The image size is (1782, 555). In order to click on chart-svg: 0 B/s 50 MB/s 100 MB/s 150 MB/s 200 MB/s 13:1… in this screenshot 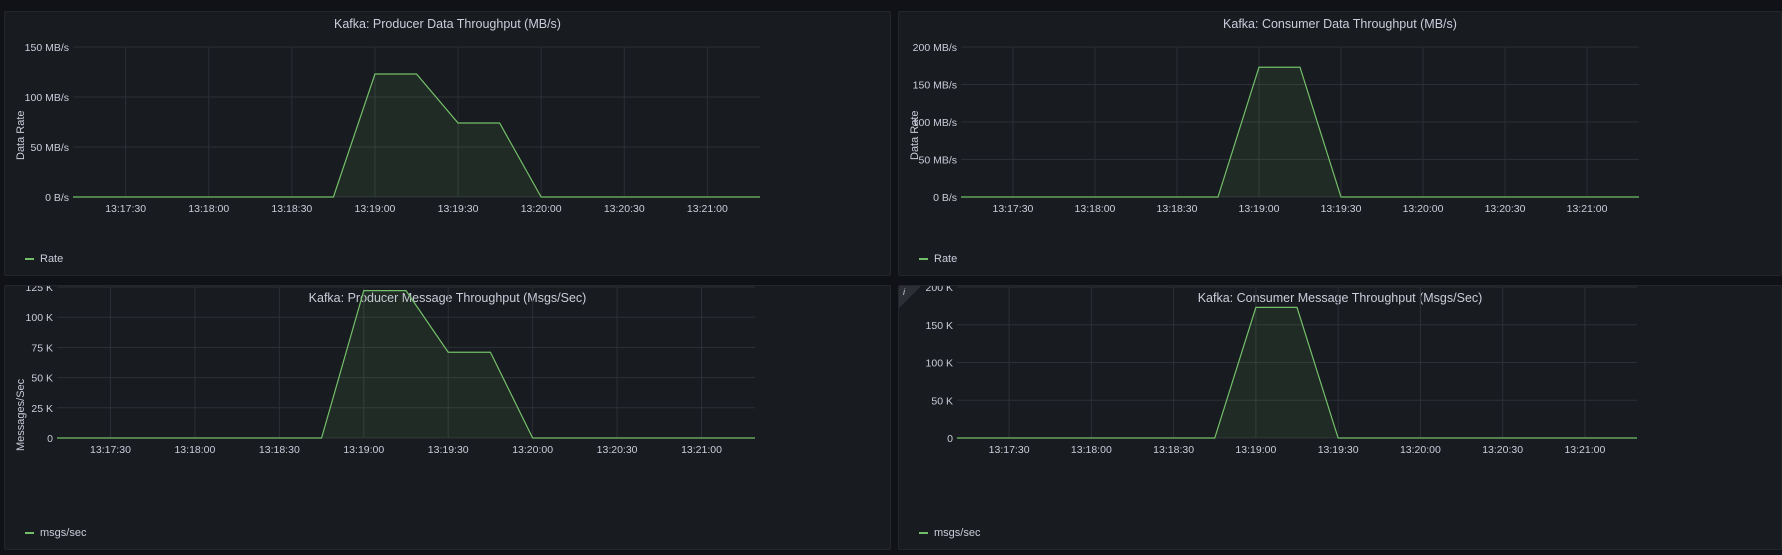, I will do `click(1276, 128)`.